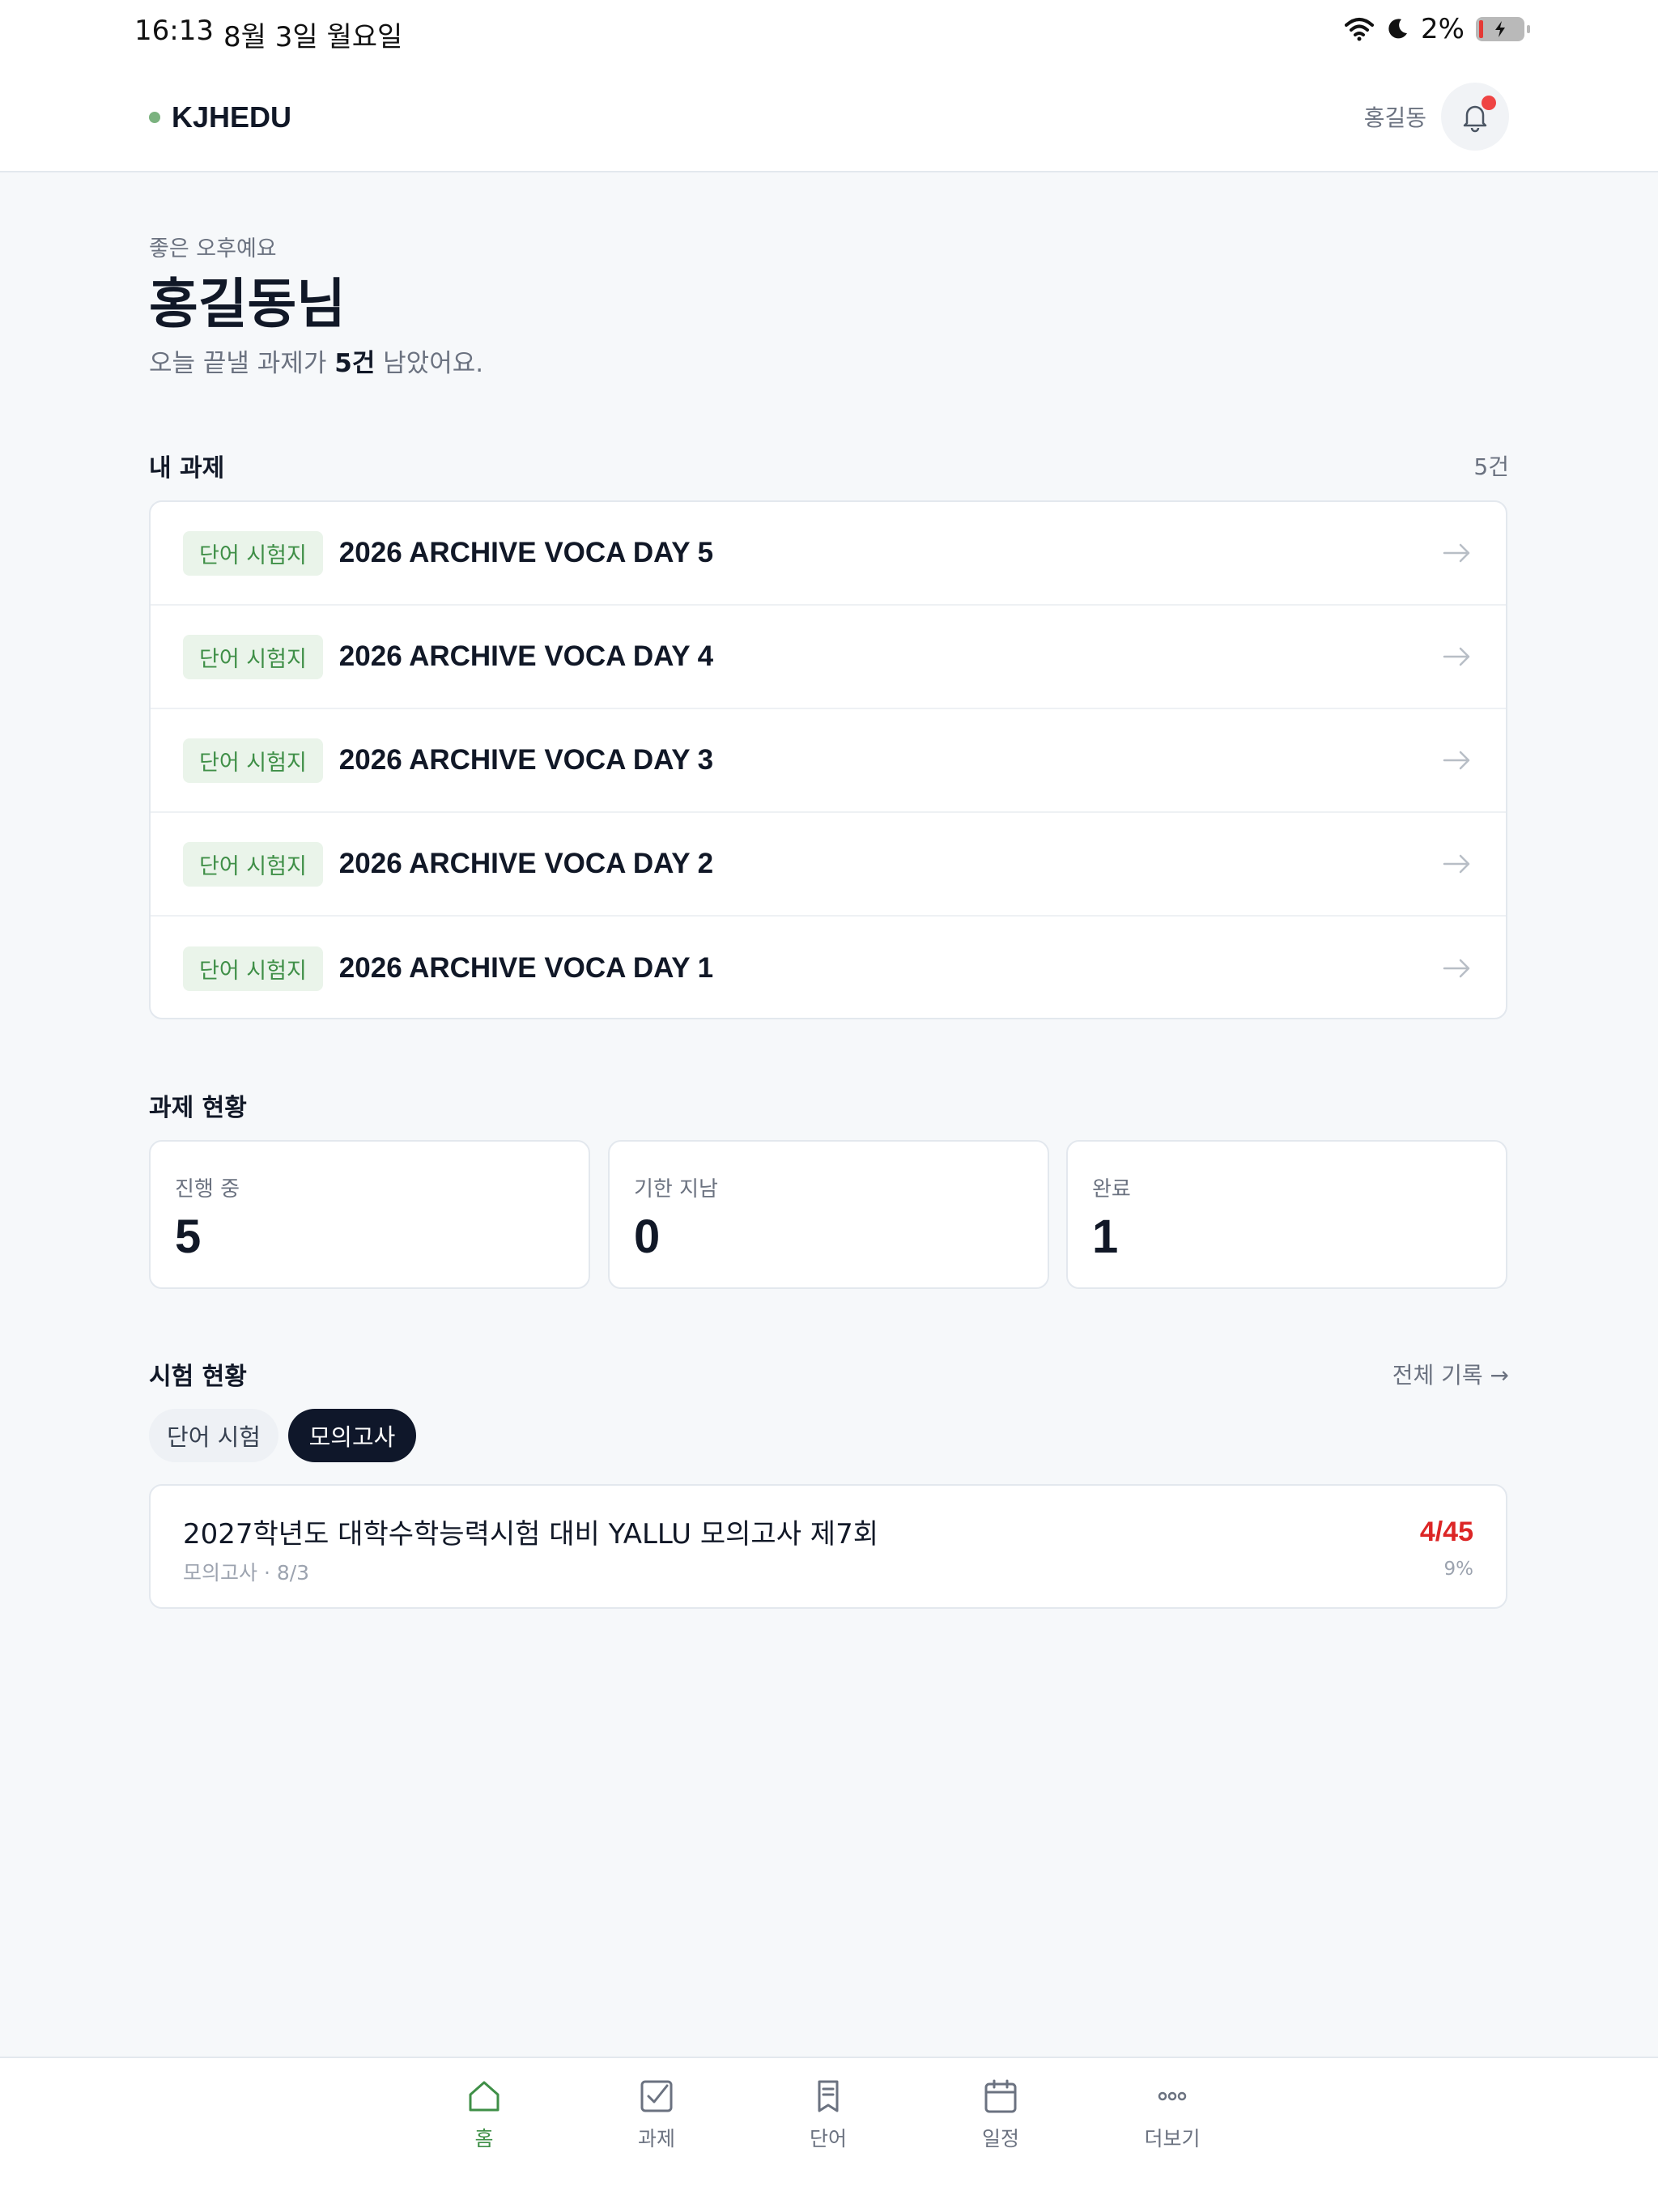 The image size is (1658, 2212). What do you see at coordinates (232, 117) in the screenshot?
I see `brand-name: KJHEDU` at bounding box center [232, 117].